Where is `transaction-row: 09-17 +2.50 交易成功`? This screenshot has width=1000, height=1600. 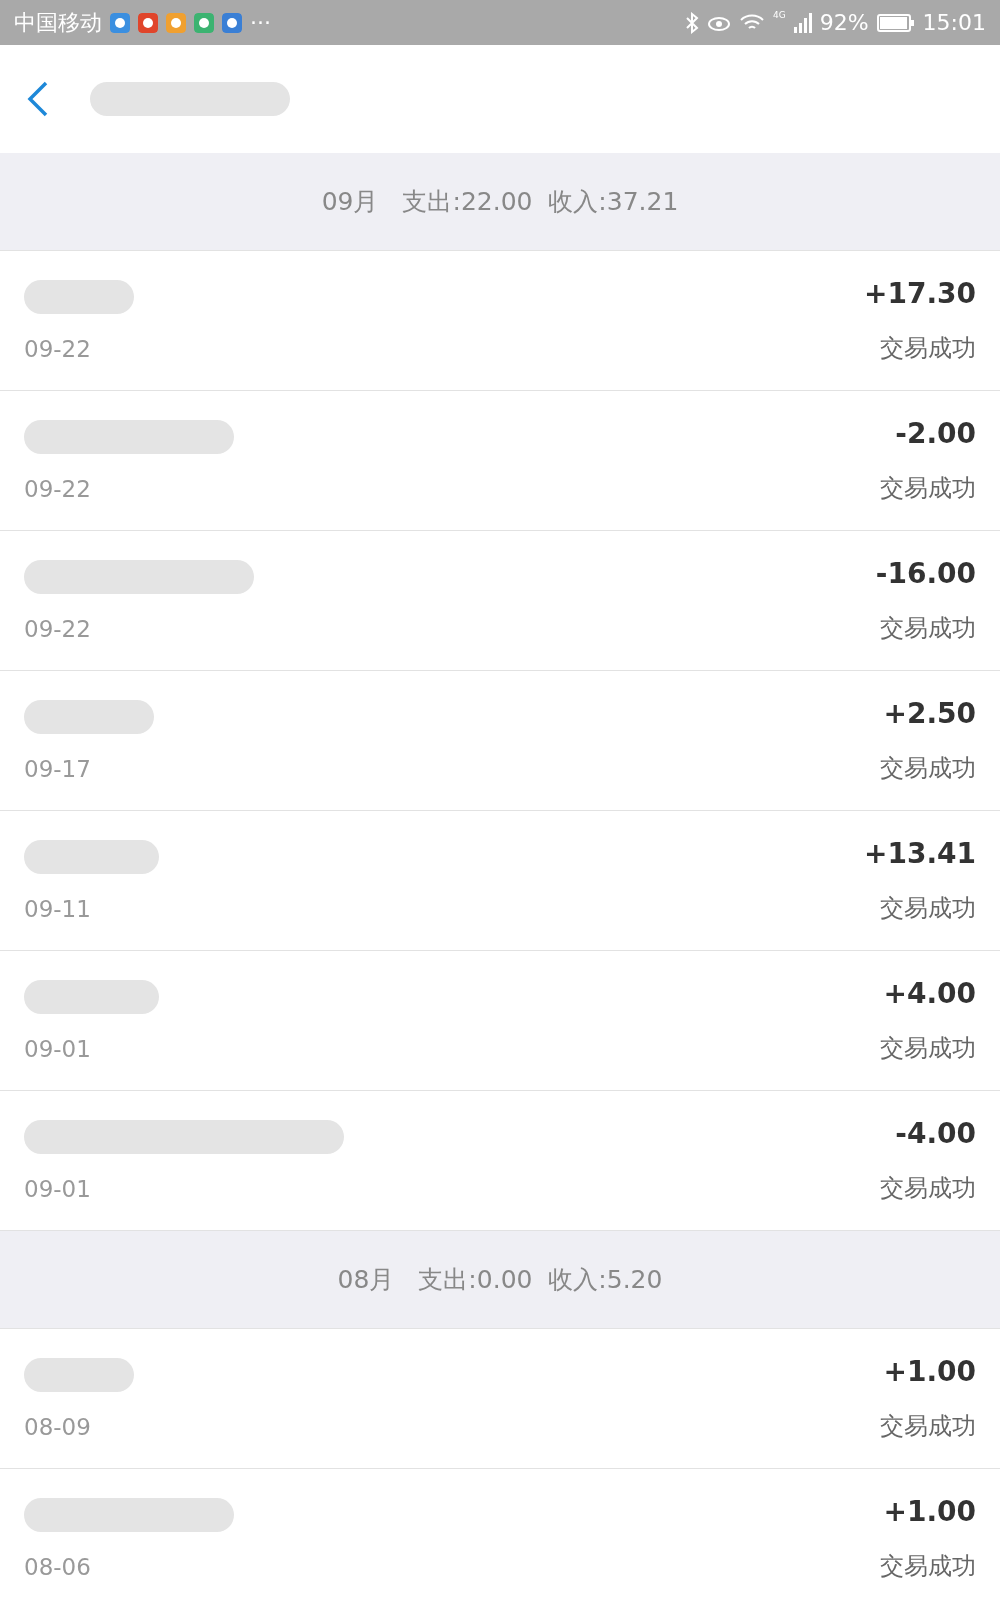 transaction-row: 09-17 +2.50 交易成功 is located at coordinates (500, 741).